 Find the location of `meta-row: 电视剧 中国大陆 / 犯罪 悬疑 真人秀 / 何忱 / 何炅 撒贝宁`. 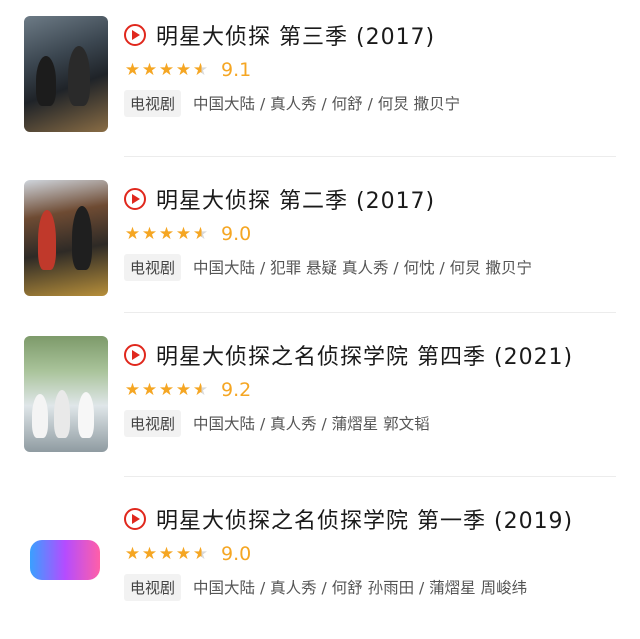

meta-row: 电视剧 中国大陆 / 犯罪 悬疑 真人秀 / 何忱 / 何炅 撒贝宁 is located at coordinates (328, 267).